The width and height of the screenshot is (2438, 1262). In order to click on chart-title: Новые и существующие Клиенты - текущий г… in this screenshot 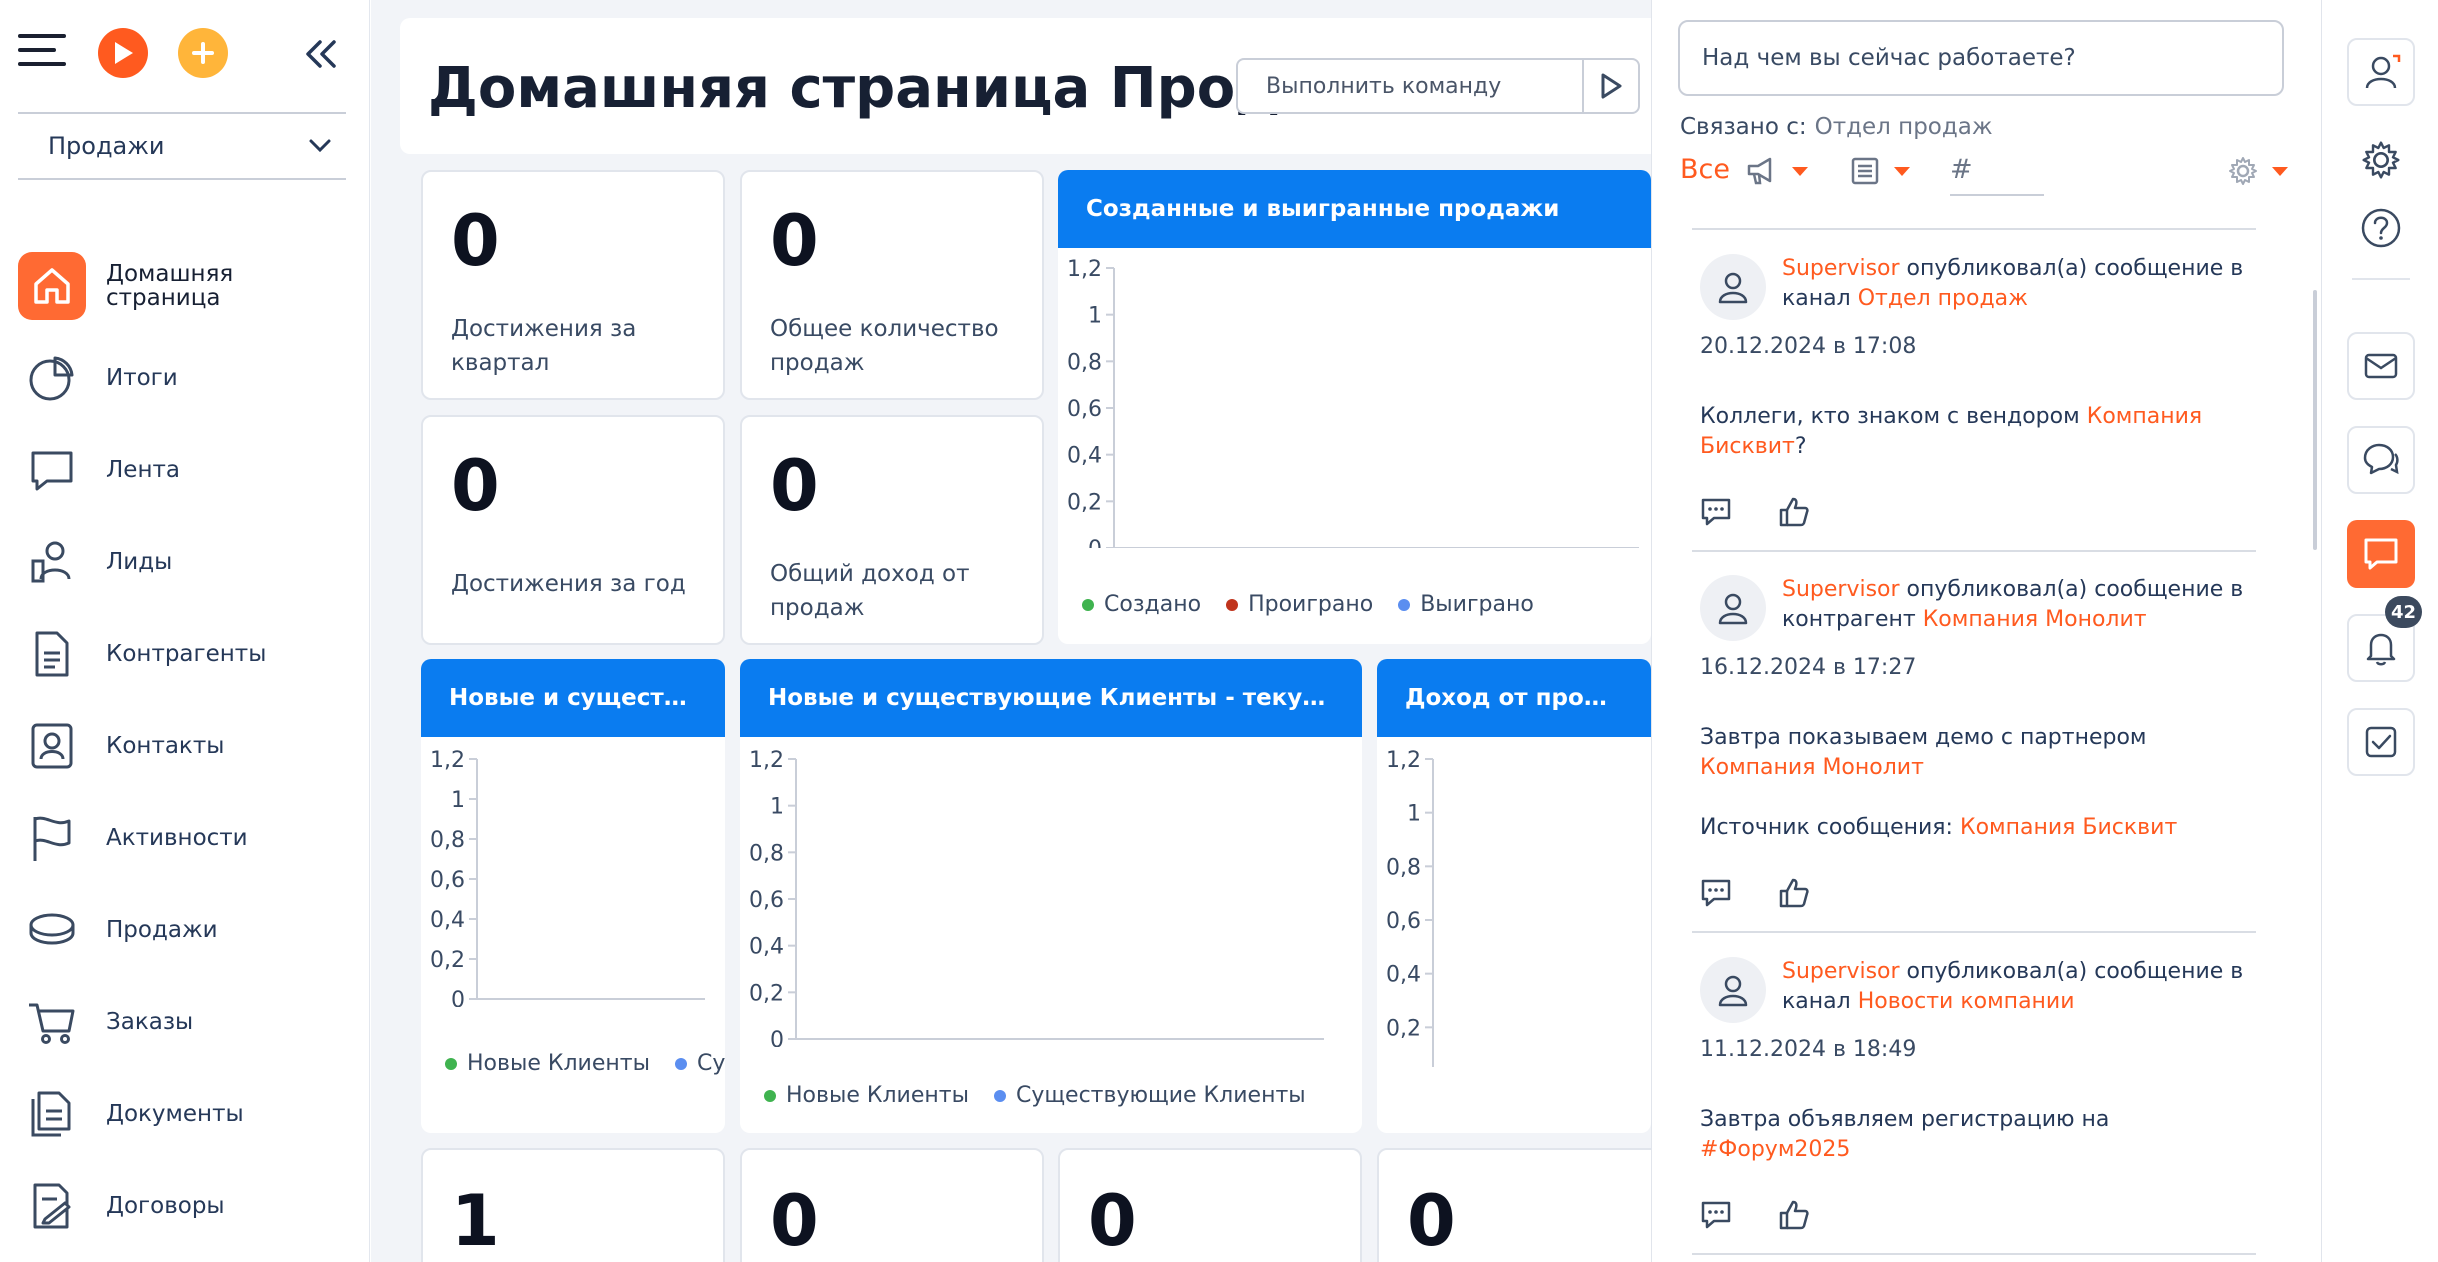, I will do `click(1051, 698)`.